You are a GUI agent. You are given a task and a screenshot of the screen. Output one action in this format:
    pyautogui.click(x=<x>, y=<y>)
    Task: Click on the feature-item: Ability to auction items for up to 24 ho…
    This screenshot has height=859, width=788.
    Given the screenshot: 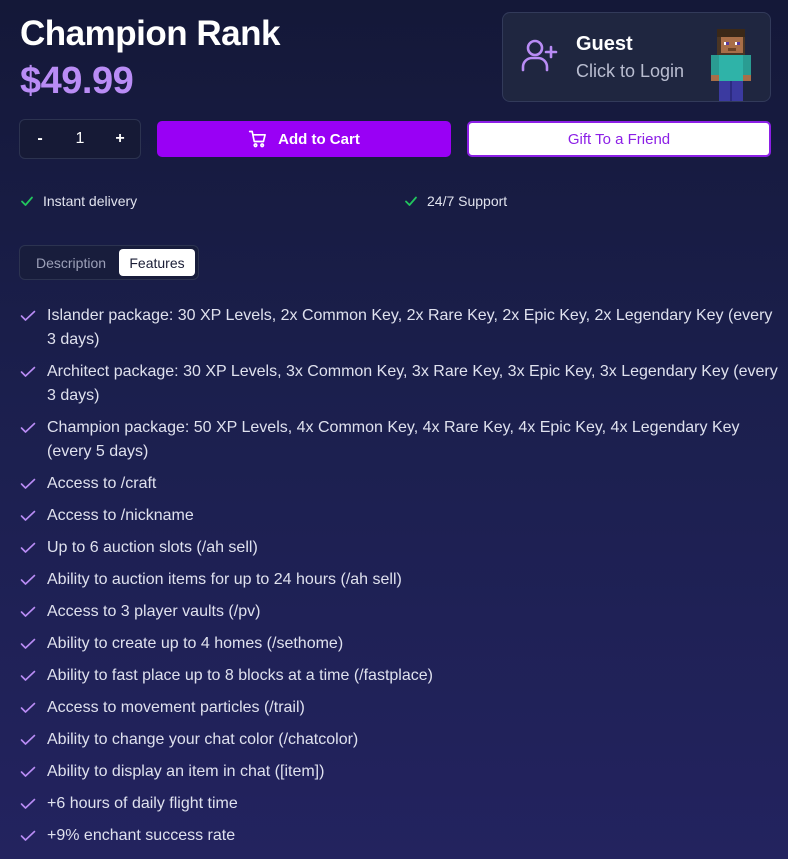 What is the action you would take?
    pyautogui.click(x=399, y=580)
    